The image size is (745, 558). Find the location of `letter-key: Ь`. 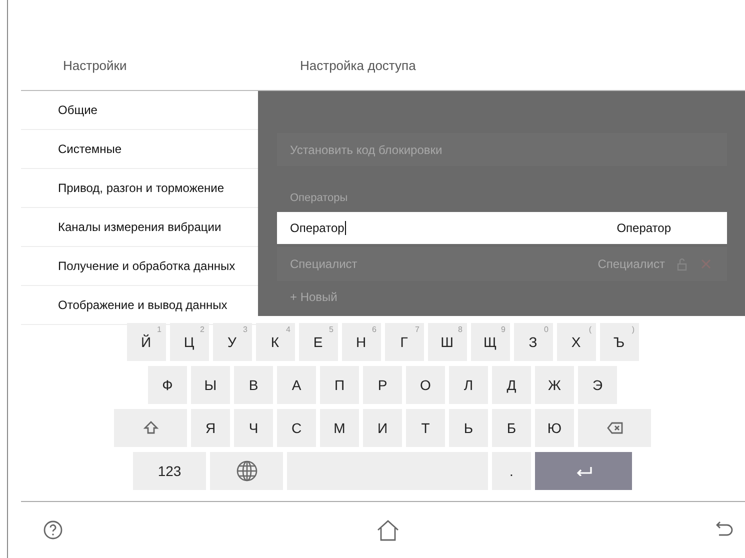

letter-key: Ь is located at coordinates (468, 428).